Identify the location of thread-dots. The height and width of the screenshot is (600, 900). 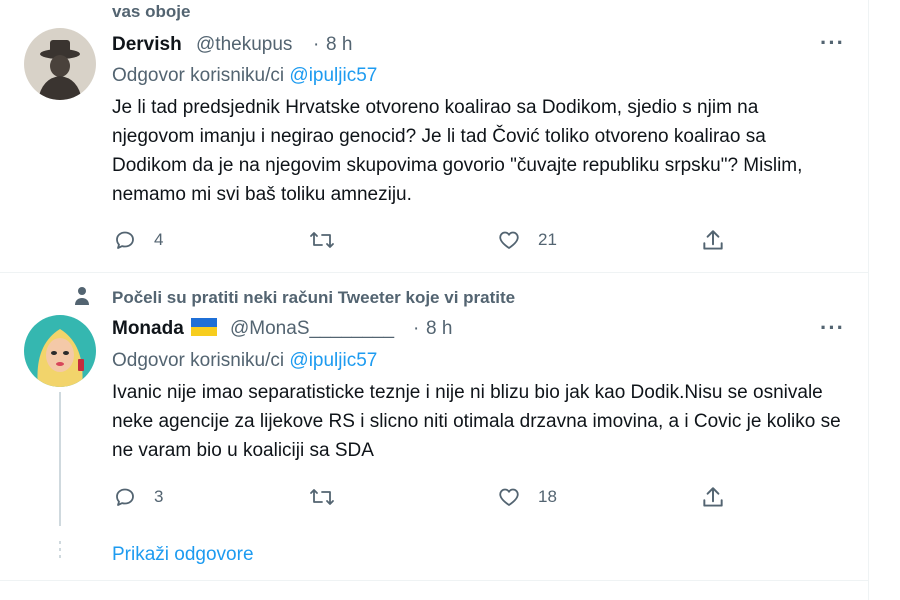
(60, 551).